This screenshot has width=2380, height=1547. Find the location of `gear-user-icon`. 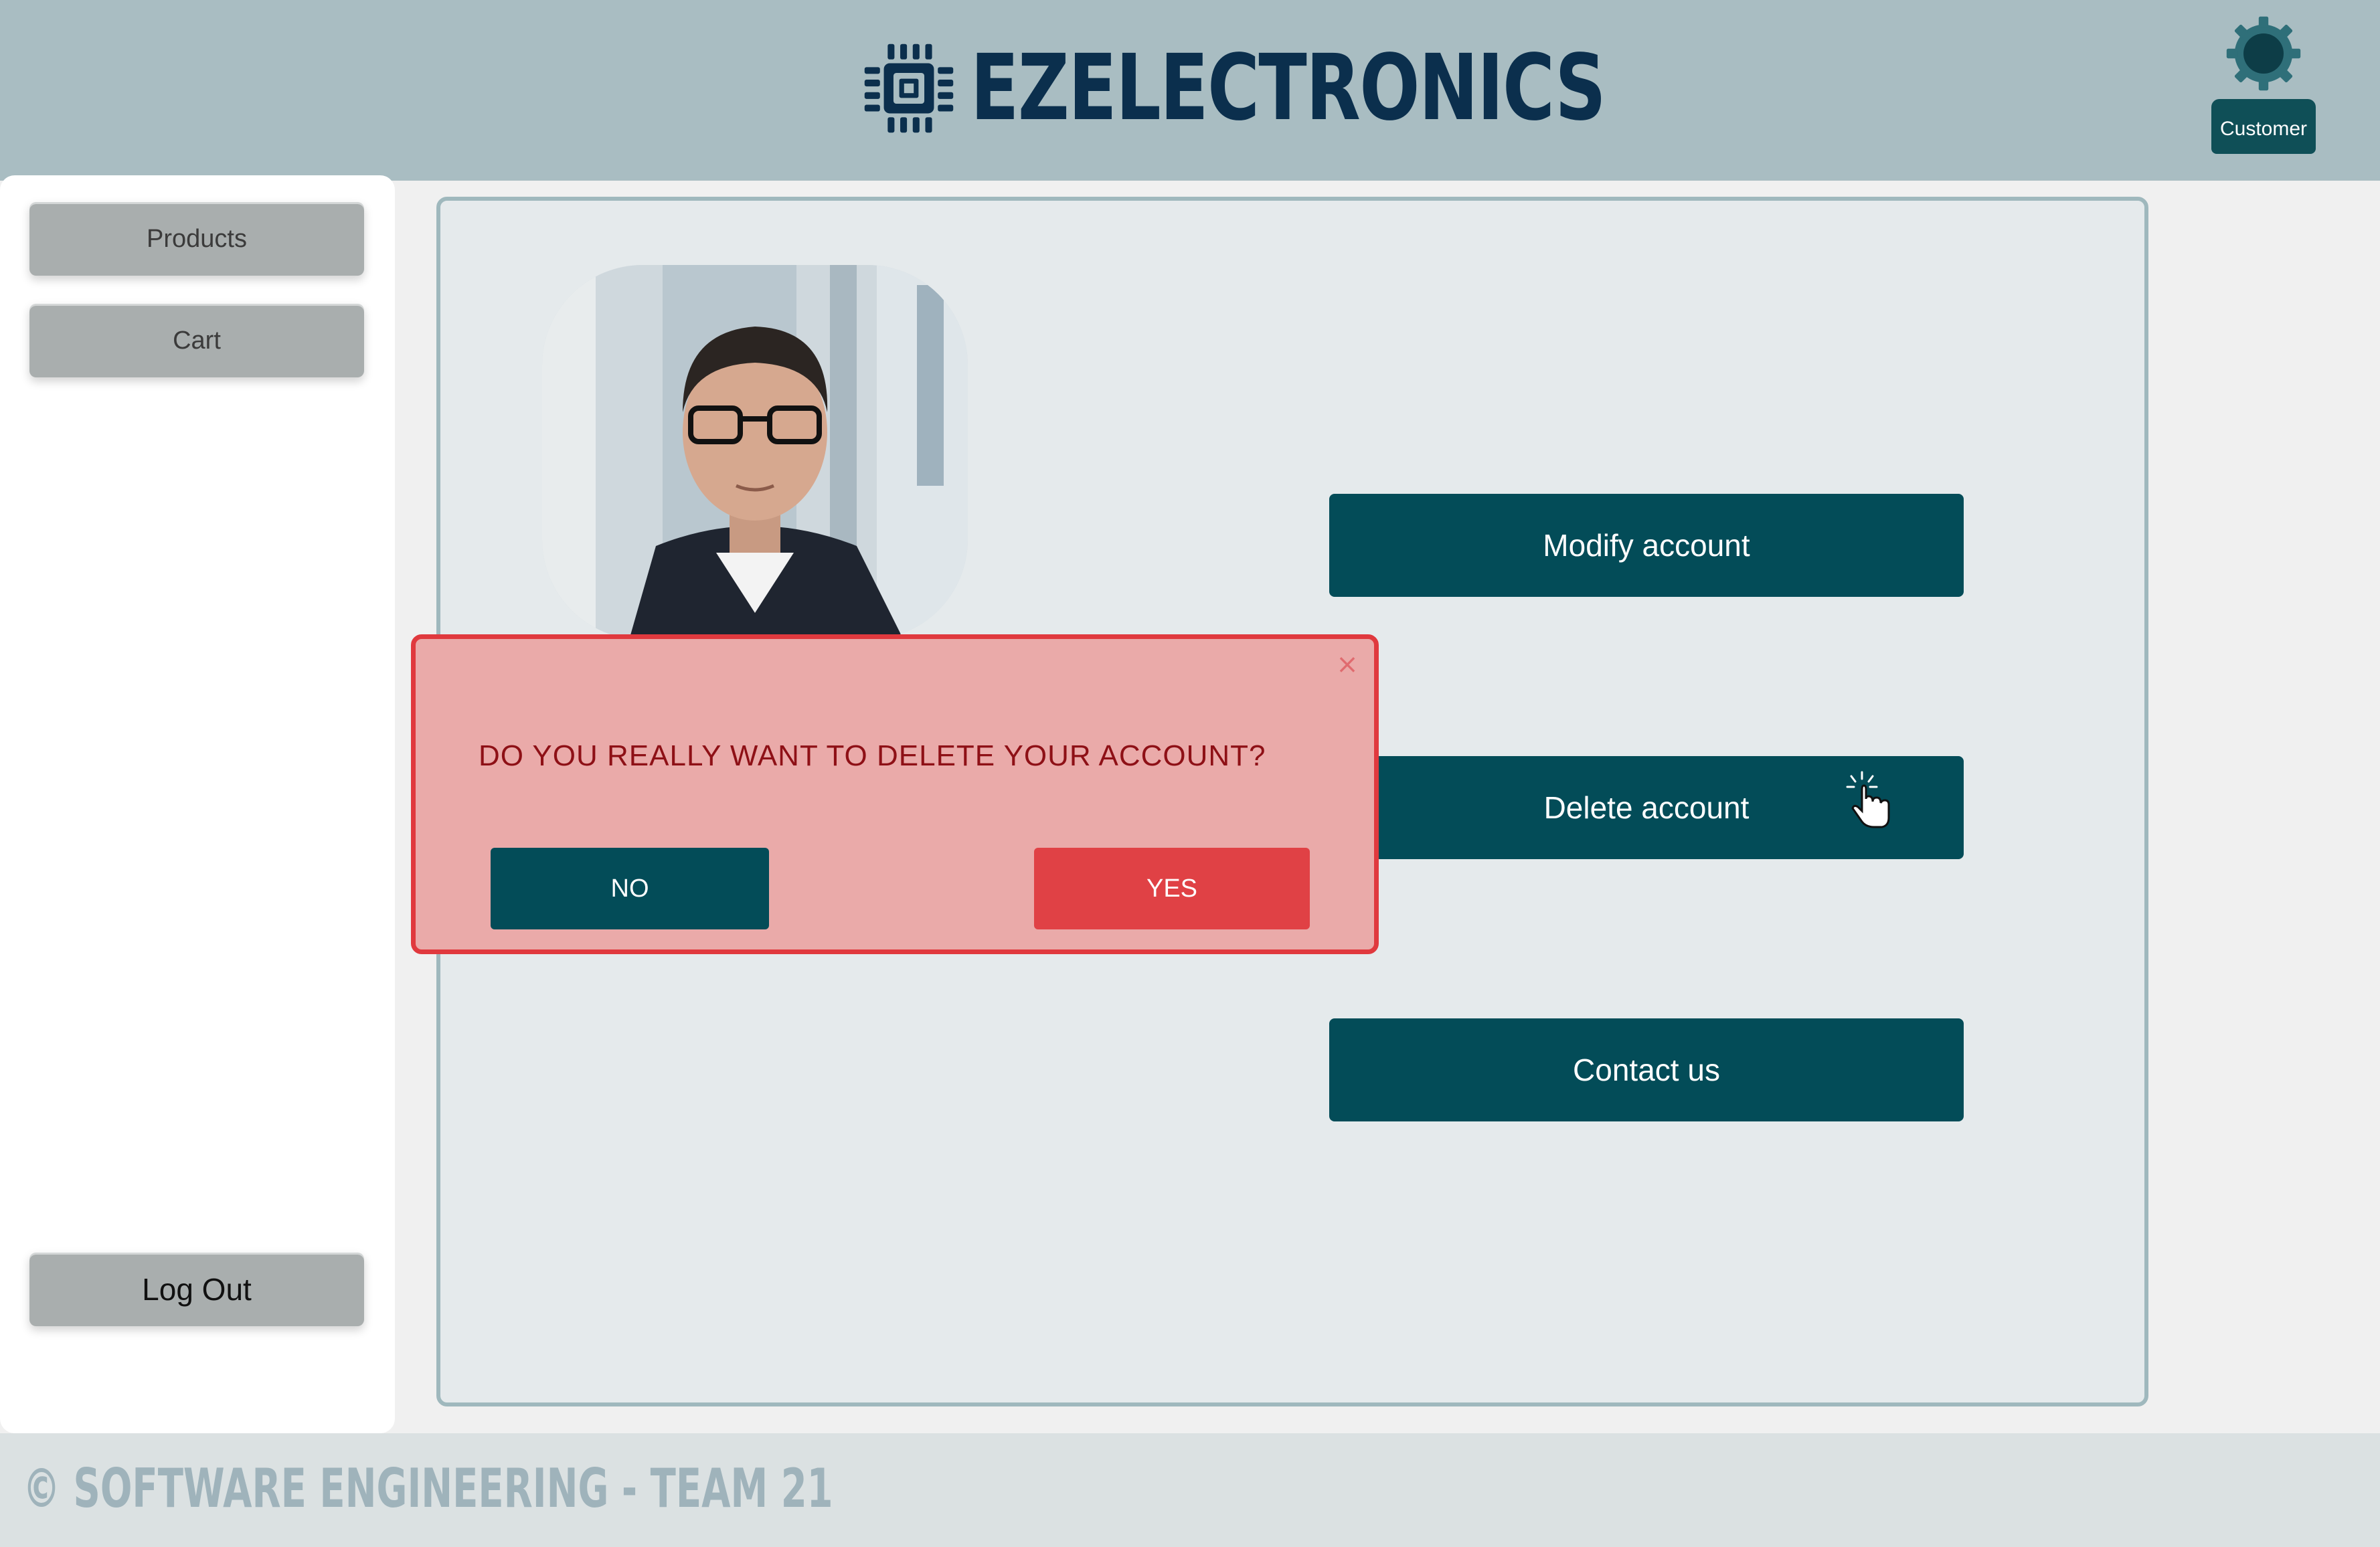

gear-user-icon is located at coordinates (2263, 53).